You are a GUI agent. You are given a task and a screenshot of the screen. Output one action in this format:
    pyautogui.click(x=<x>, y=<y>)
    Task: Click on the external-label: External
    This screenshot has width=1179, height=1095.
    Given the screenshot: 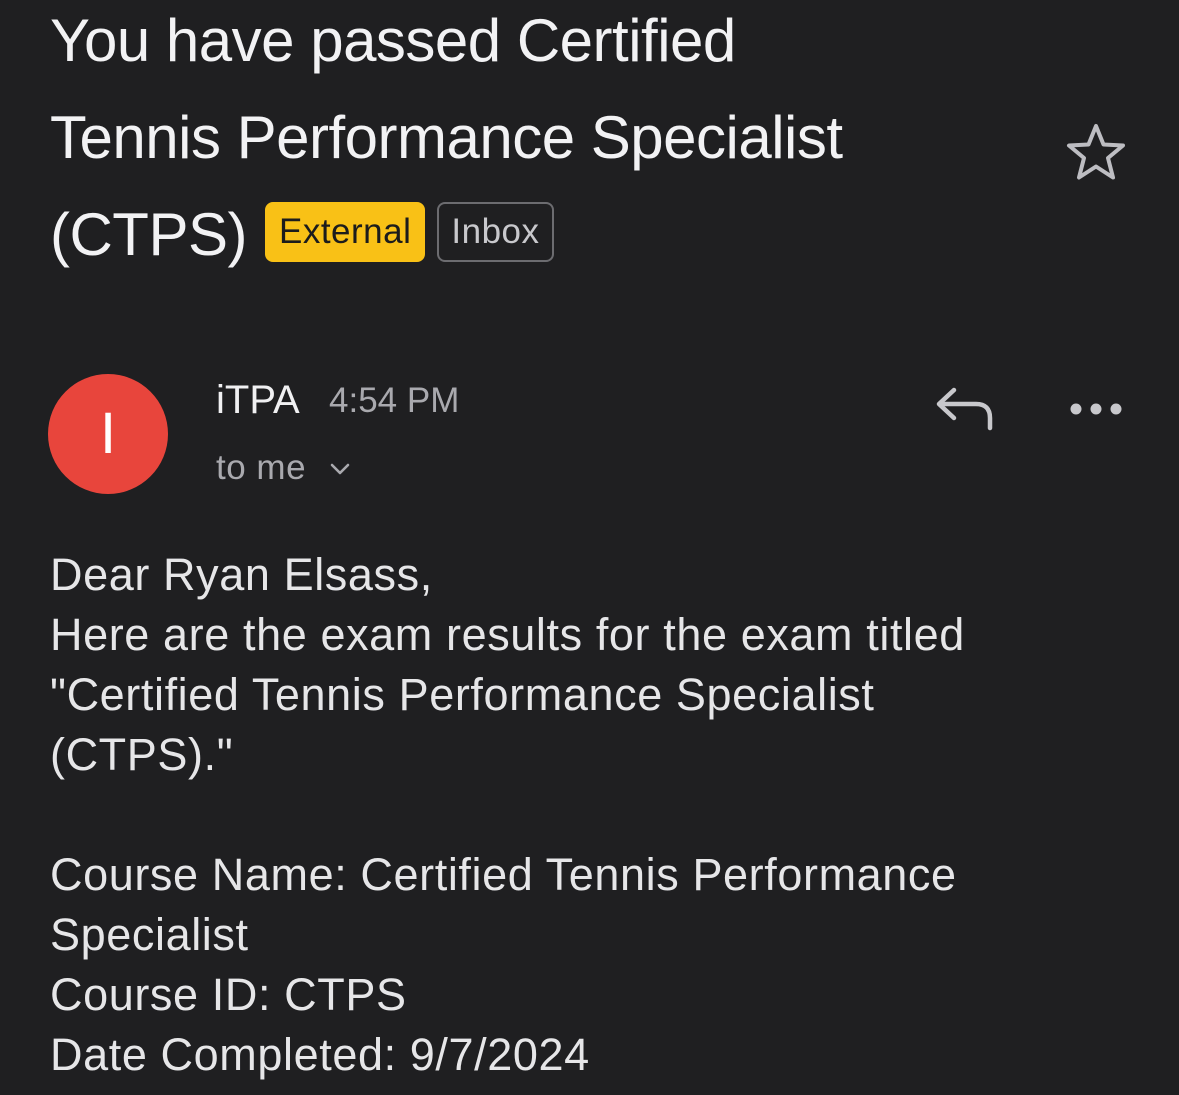 What is the action you would take?
    pyautogui.click(x=345, y=232)
    